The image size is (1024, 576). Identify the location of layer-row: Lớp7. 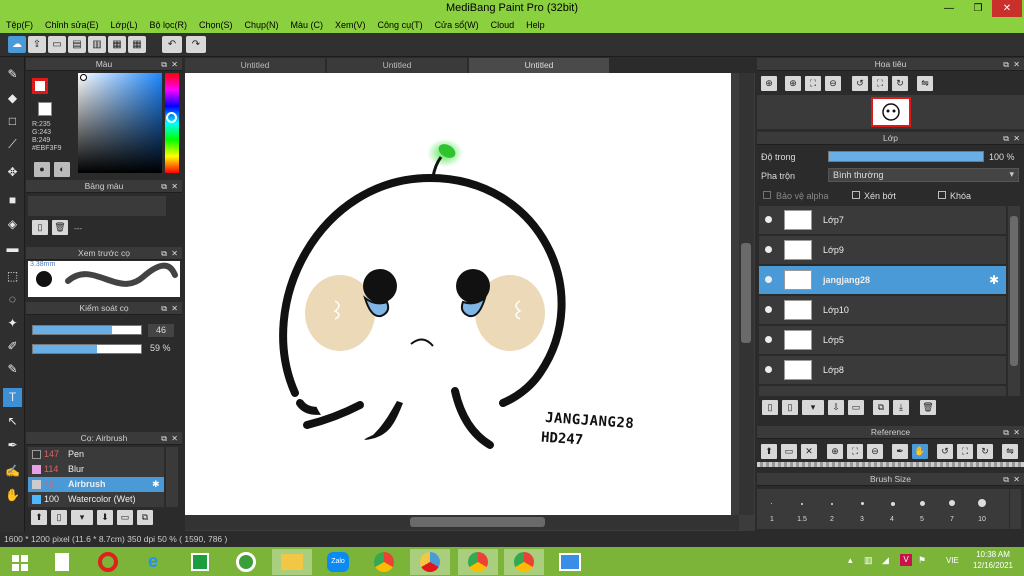
(882, 220).